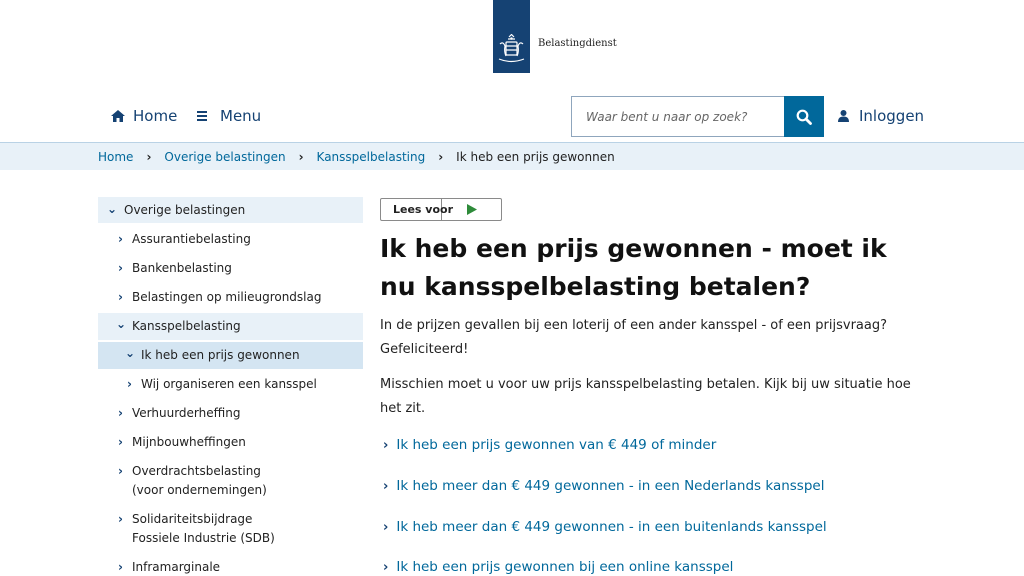  What do you see at coordinates (230, 567) in the screenshot?
I see `sidebar-item-inframarginale: › Inframarginale` at bounding box center [230, 567].